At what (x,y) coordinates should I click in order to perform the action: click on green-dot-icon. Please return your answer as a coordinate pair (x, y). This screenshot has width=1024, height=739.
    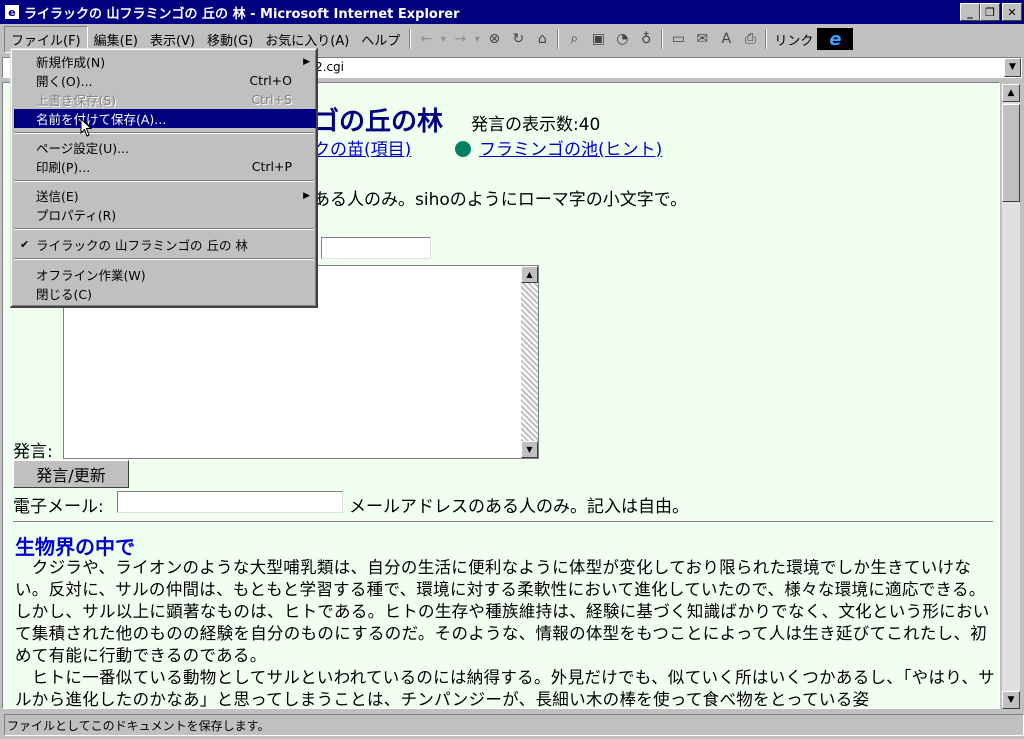
    Looking at the image, I should click on (463, 149).